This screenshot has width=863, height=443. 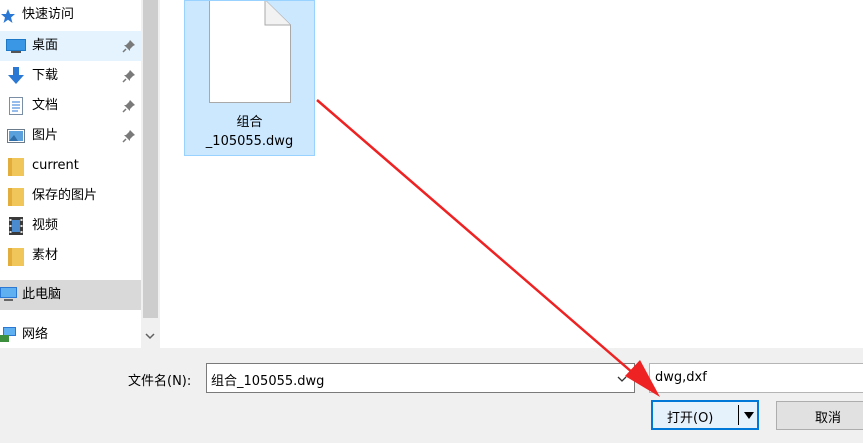 I want to click on nav-item-quick-access: 快速访问, so click(x=70, y=15).